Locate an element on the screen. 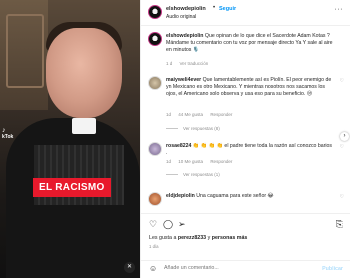 The height and width of the screenshot is (278, 350). share-paper-plane-icon: ➢ is located at coordinates (182, 224).